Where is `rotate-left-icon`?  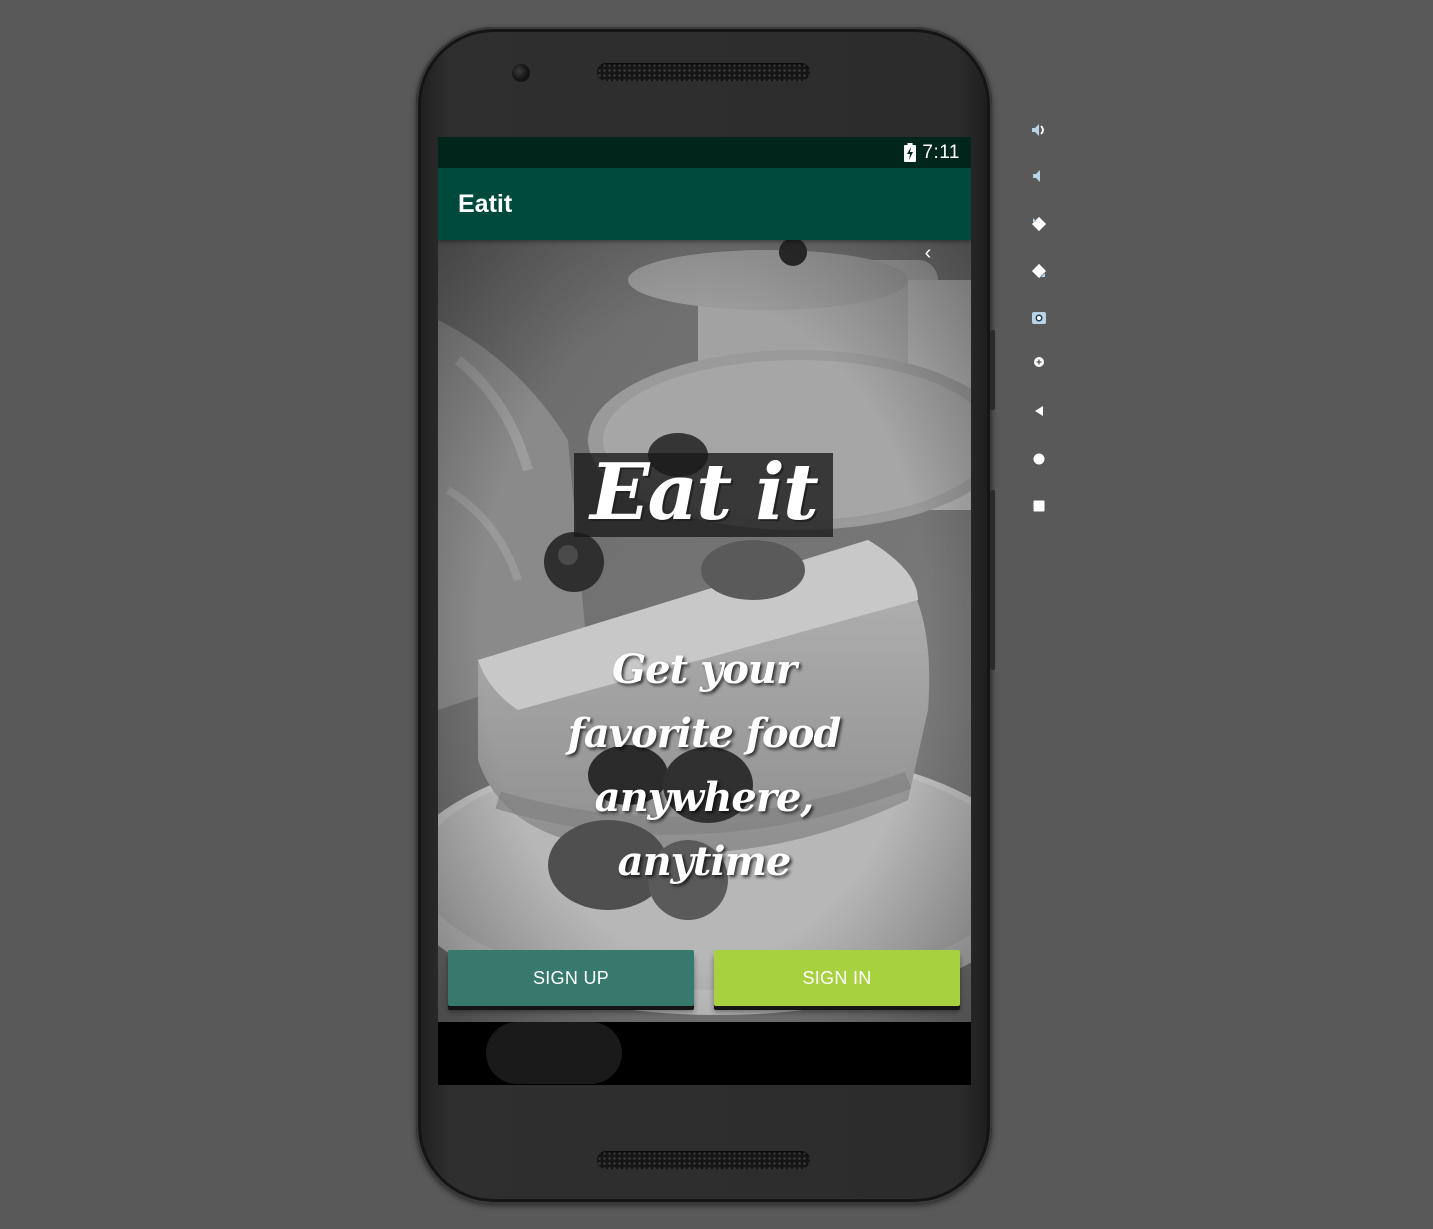
rotate-left-icon is located at coordinates (1039, 224).